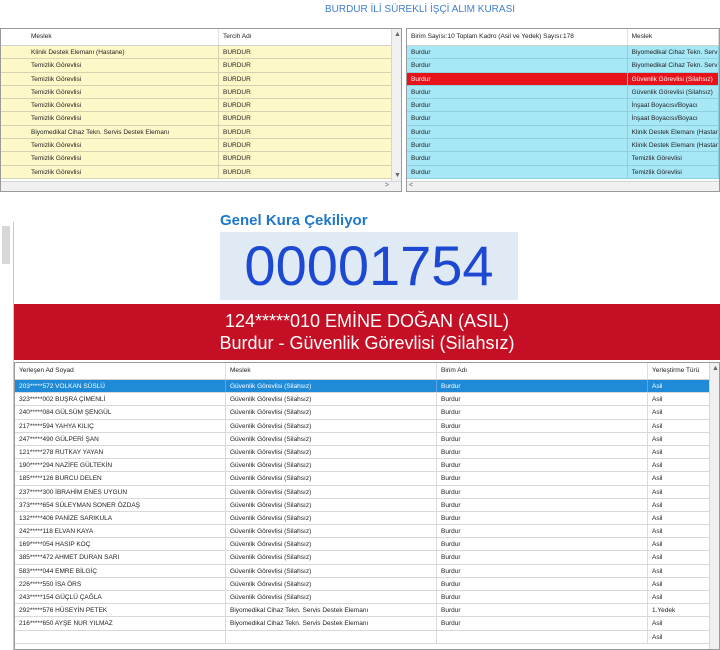 The width and height of the screenshot is (720, 650). I want to click on app-title: BURDUR İLİ SÜREKLİ İŞÇİ ALIM KURASI, so click(420, 9).